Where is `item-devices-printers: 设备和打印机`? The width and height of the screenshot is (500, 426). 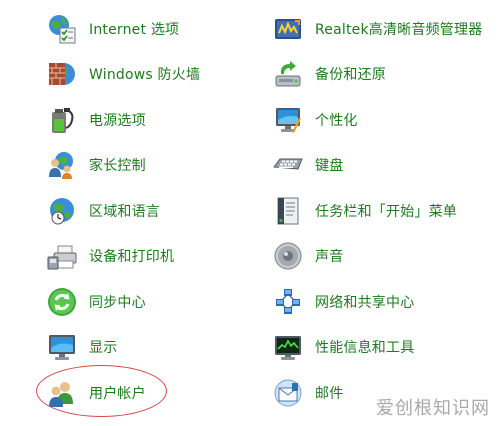
item-devices-printers: 设备和打印机 is located at coordinates (151, 257).